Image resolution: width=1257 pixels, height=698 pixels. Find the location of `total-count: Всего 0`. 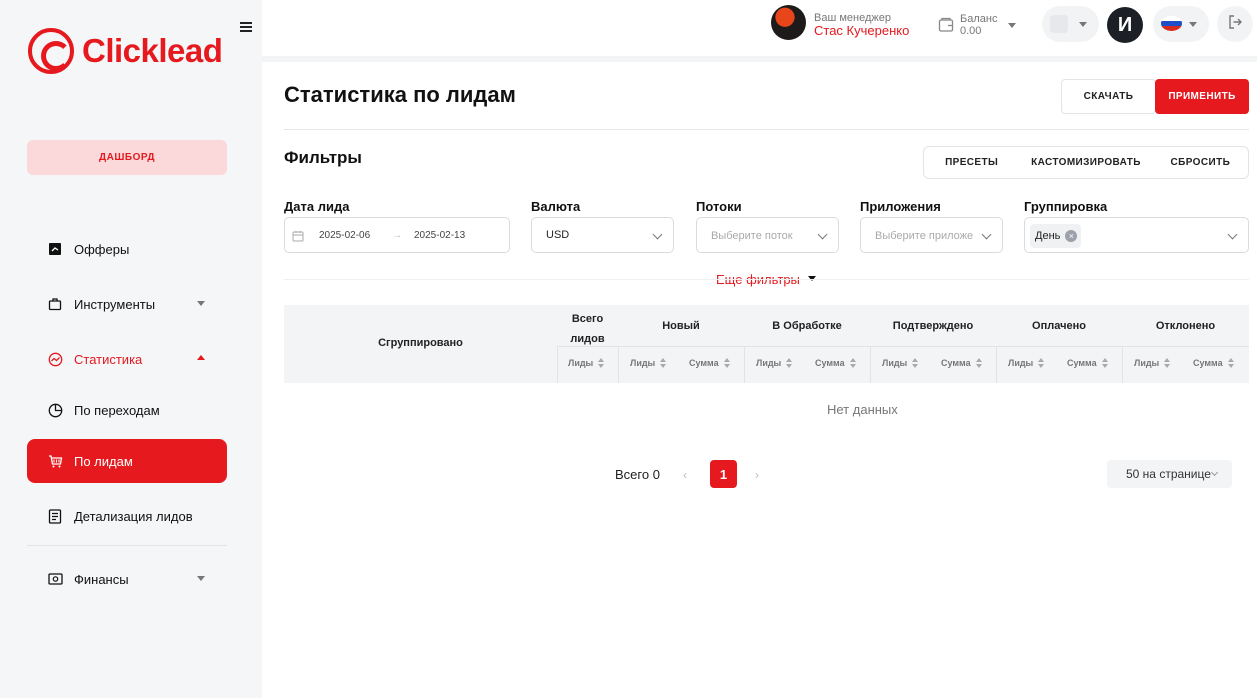

total-count: Всего 0 is located at coordinates (637, 474).